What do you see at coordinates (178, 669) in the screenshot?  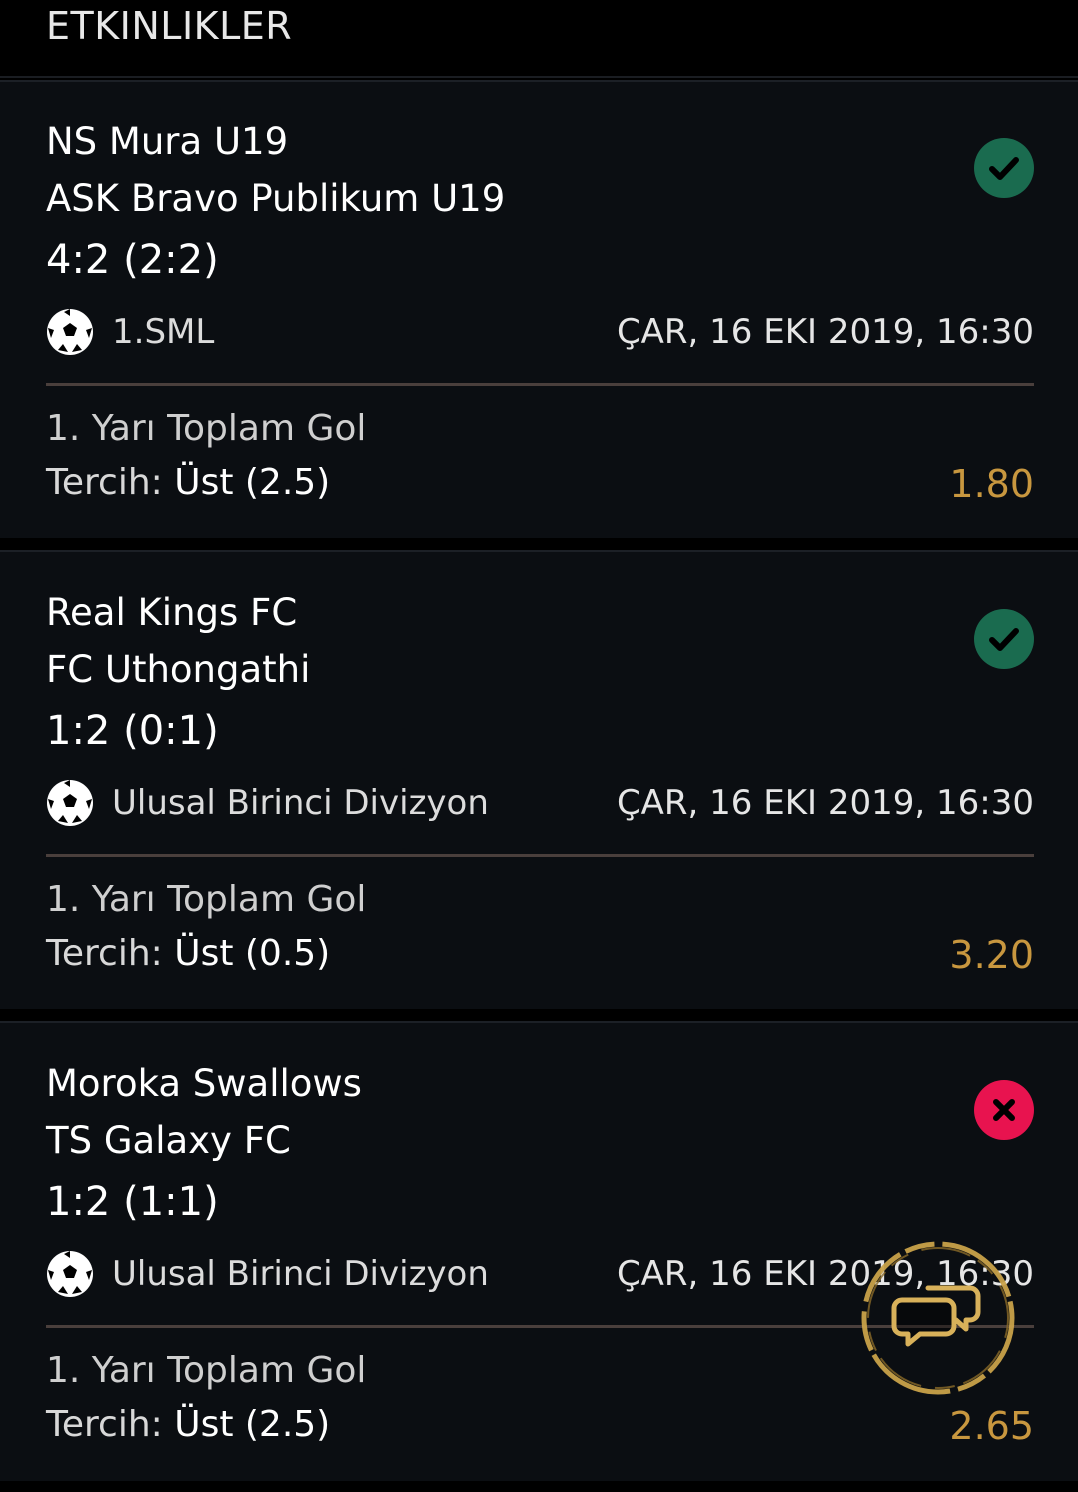 I see `away-team: FC Uthongathi` at bounding box center [178, 669].